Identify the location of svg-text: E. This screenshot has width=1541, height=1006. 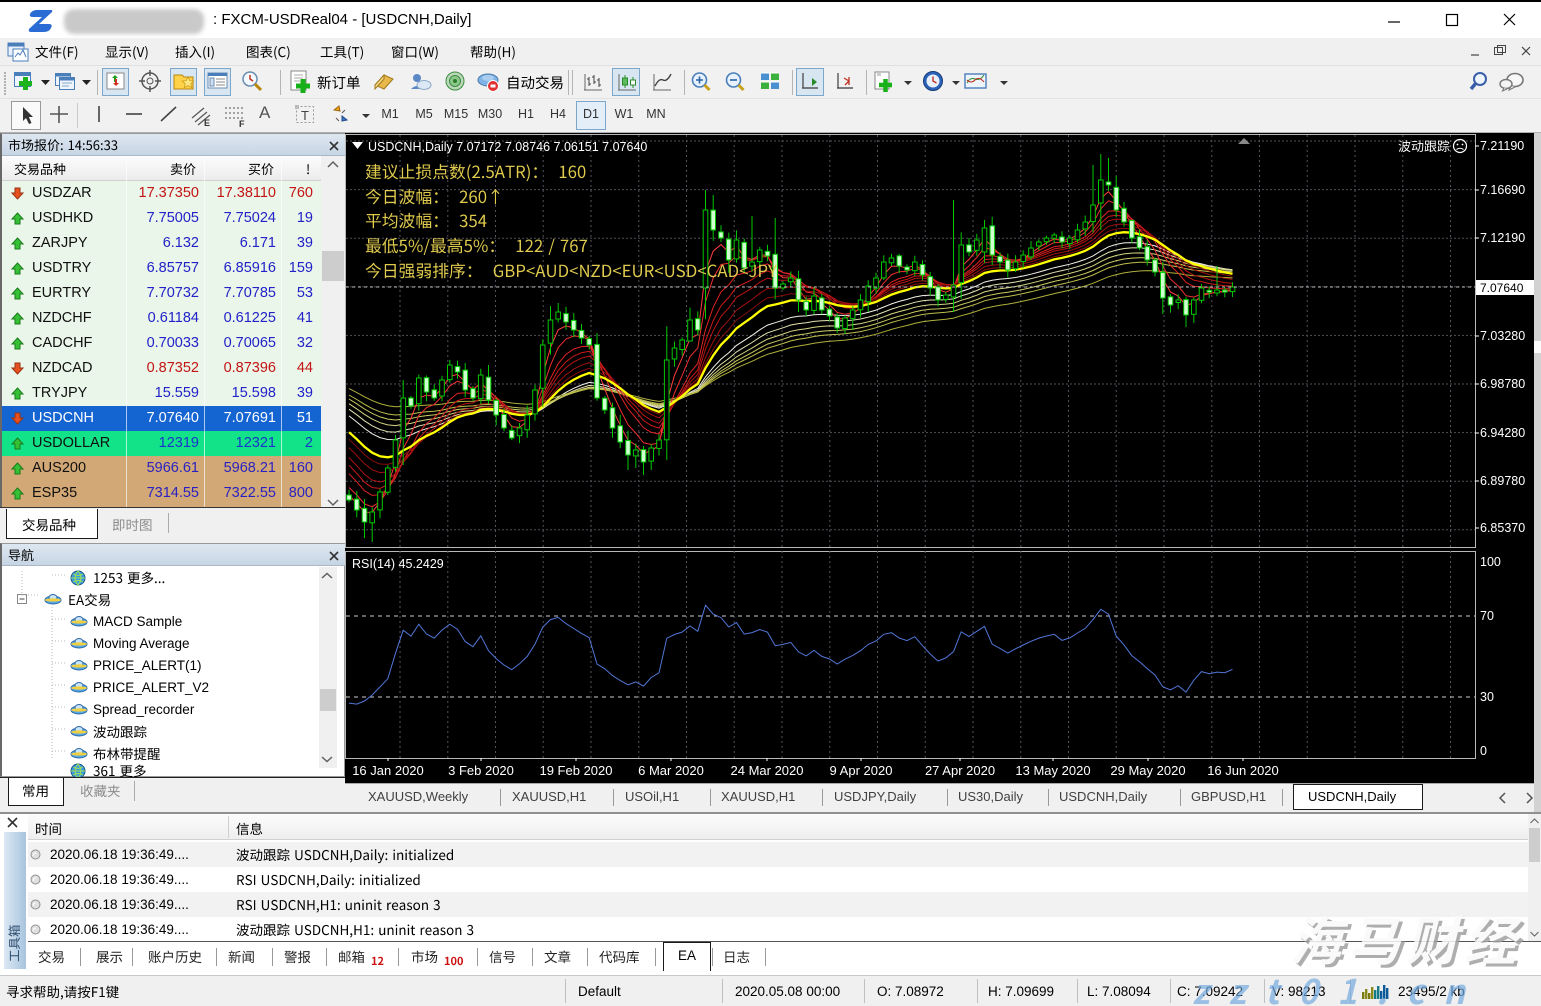
(207, 123).